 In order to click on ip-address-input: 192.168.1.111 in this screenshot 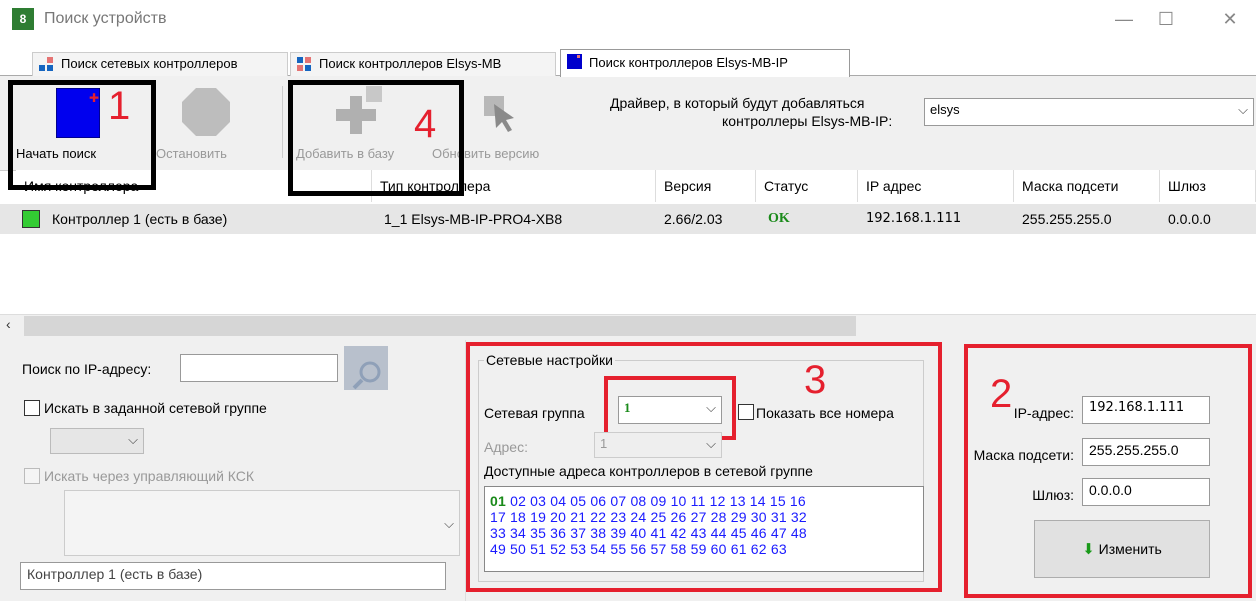, I will do `click(1146, 410)`.